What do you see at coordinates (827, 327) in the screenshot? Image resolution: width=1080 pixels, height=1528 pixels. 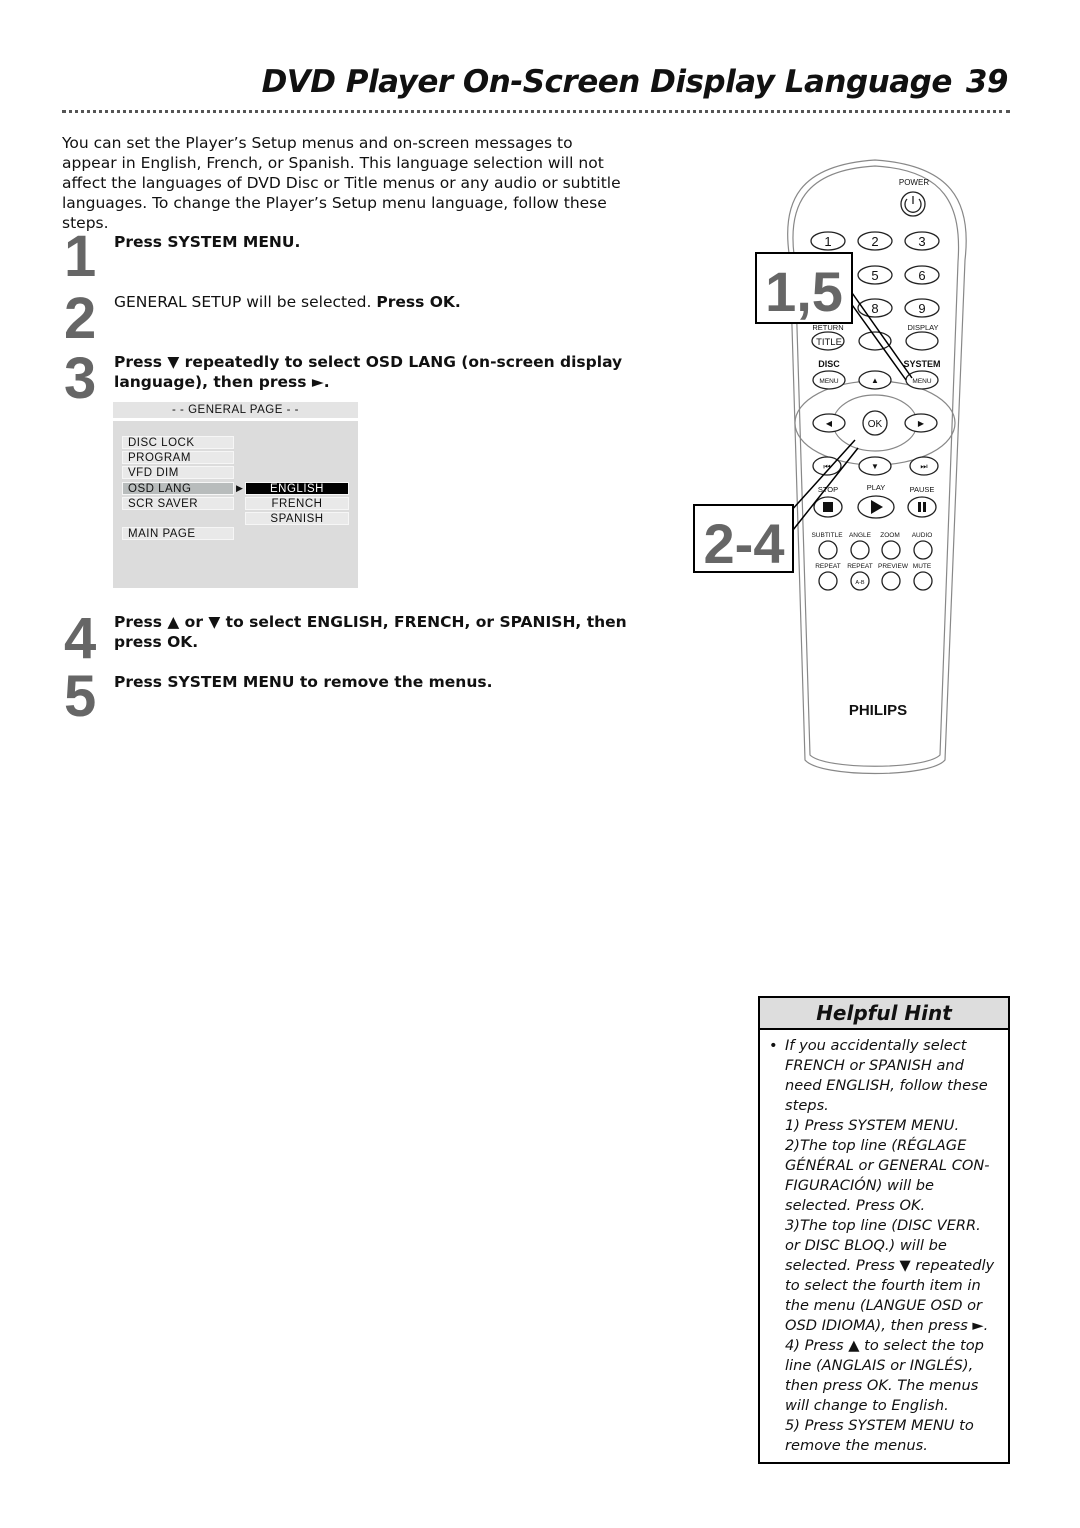 I see `return-label: RETURN` at bounding box center [827, 327].